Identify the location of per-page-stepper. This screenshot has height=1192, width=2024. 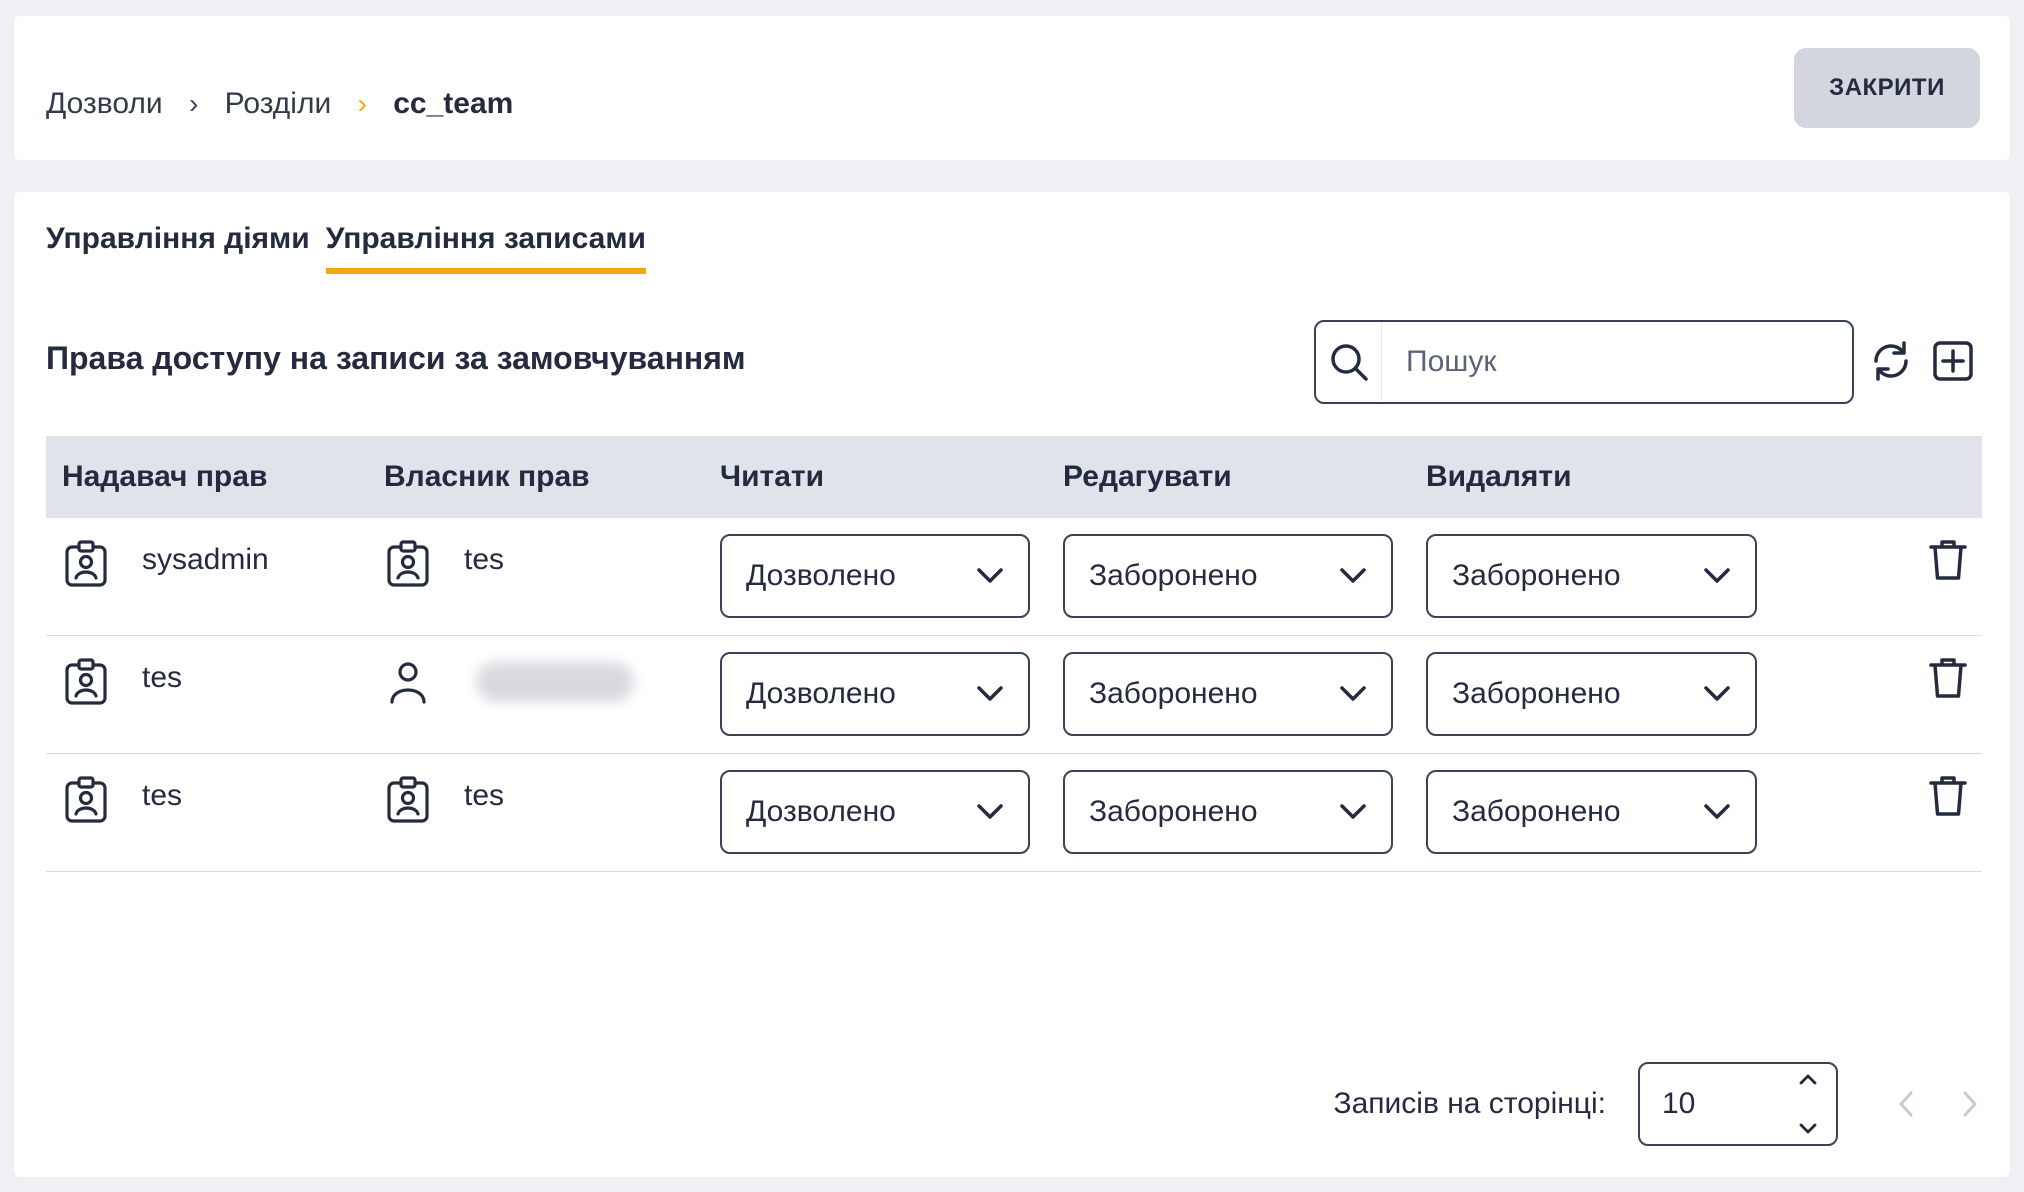
(1808, 1104).